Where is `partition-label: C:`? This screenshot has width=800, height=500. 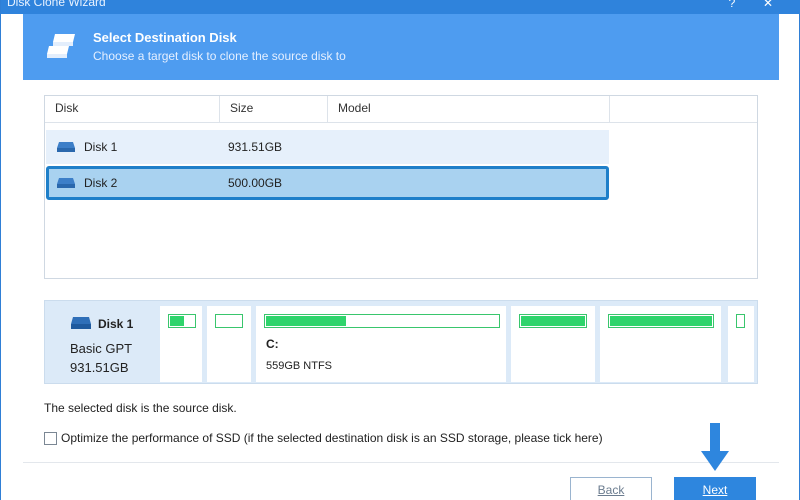
partition-label: C: is located at coordinates (272, 344).